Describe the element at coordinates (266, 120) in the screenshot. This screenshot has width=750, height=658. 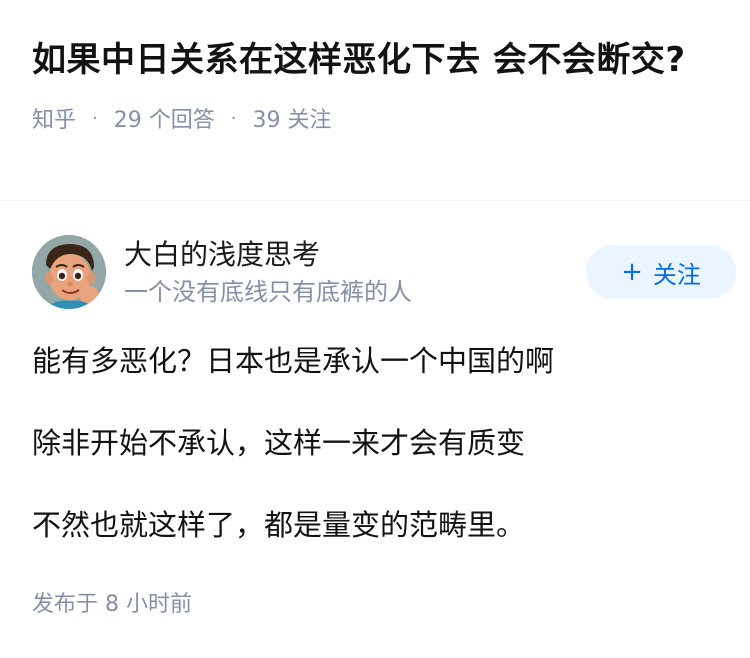
I see `followers-count: 39` at that location.